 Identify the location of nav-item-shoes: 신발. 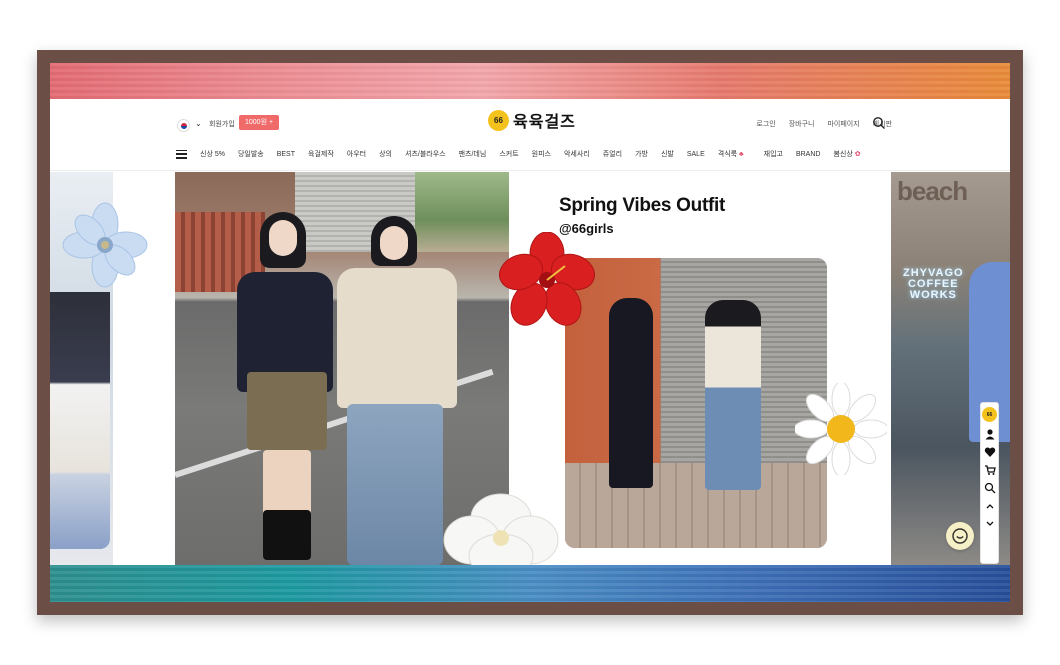
(667, 154).